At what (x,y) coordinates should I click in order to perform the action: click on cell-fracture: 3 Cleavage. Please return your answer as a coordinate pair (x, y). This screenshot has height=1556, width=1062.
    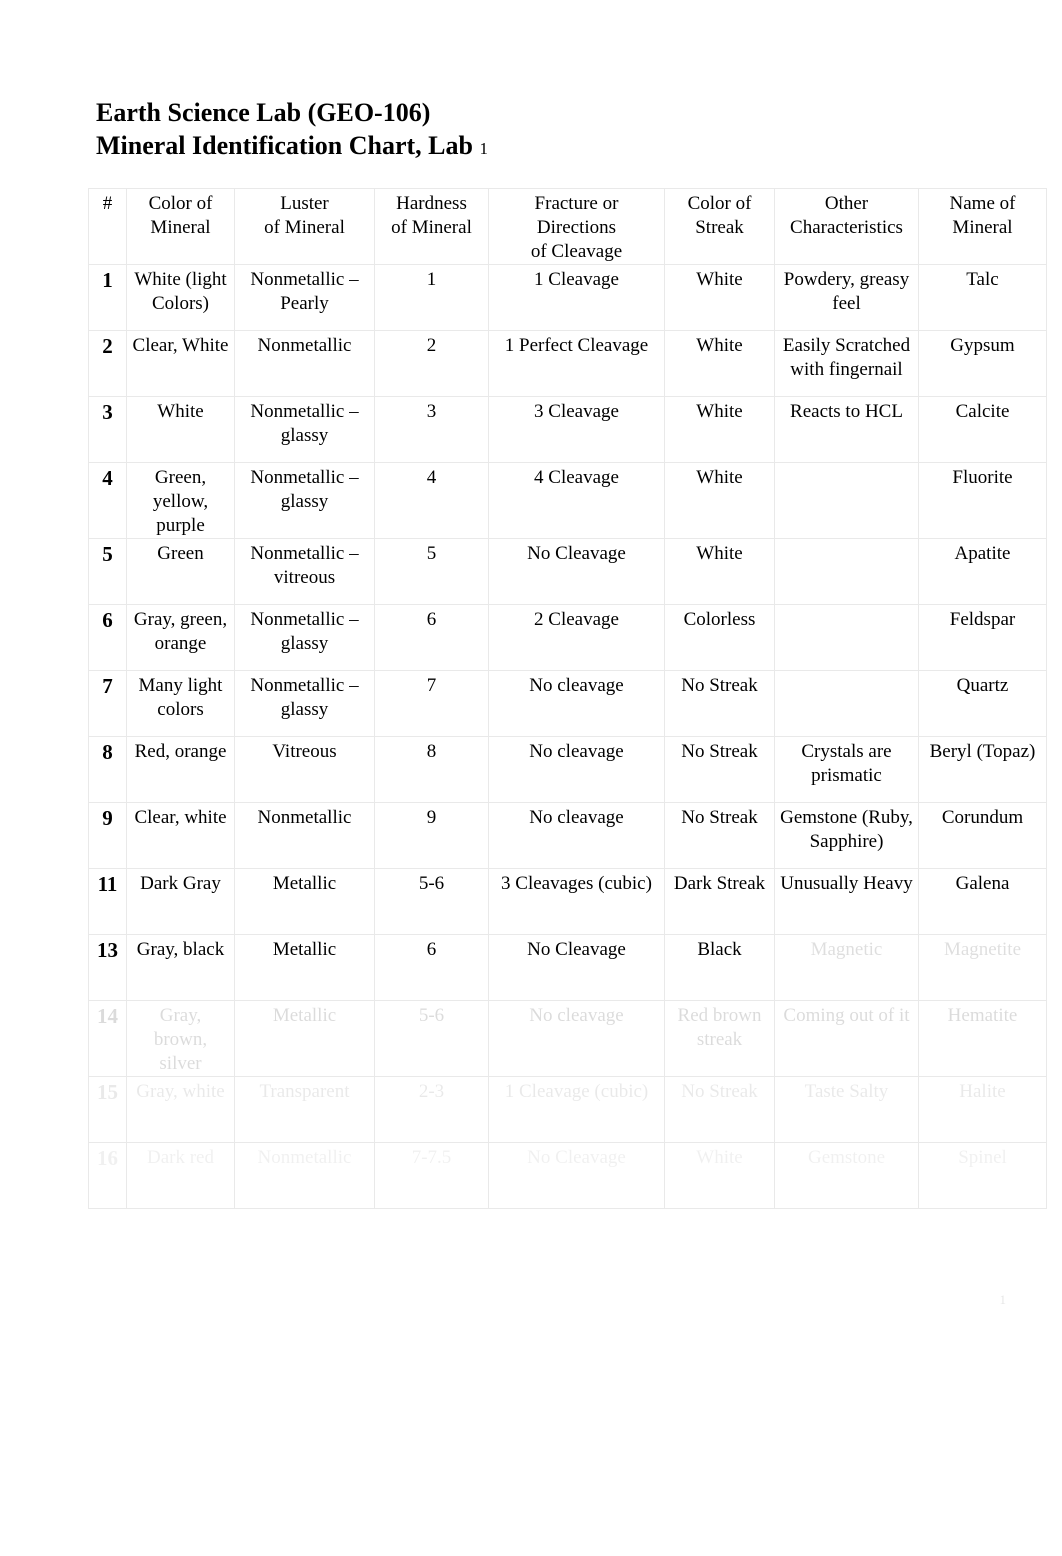
    Looking at the image, I should click on (576, 429).